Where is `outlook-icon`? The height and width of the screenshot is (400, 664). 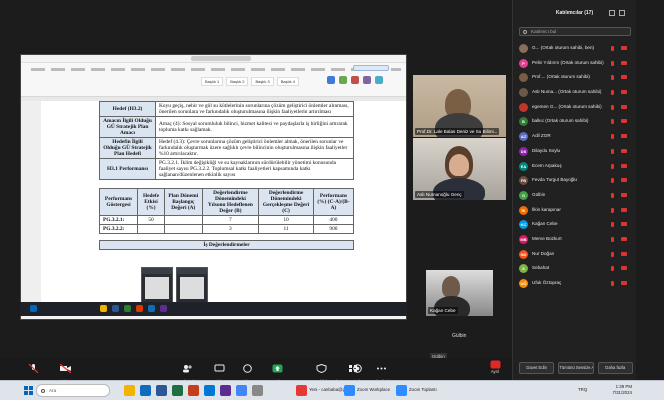
outlook-icon is located at coordinates (209, 390).